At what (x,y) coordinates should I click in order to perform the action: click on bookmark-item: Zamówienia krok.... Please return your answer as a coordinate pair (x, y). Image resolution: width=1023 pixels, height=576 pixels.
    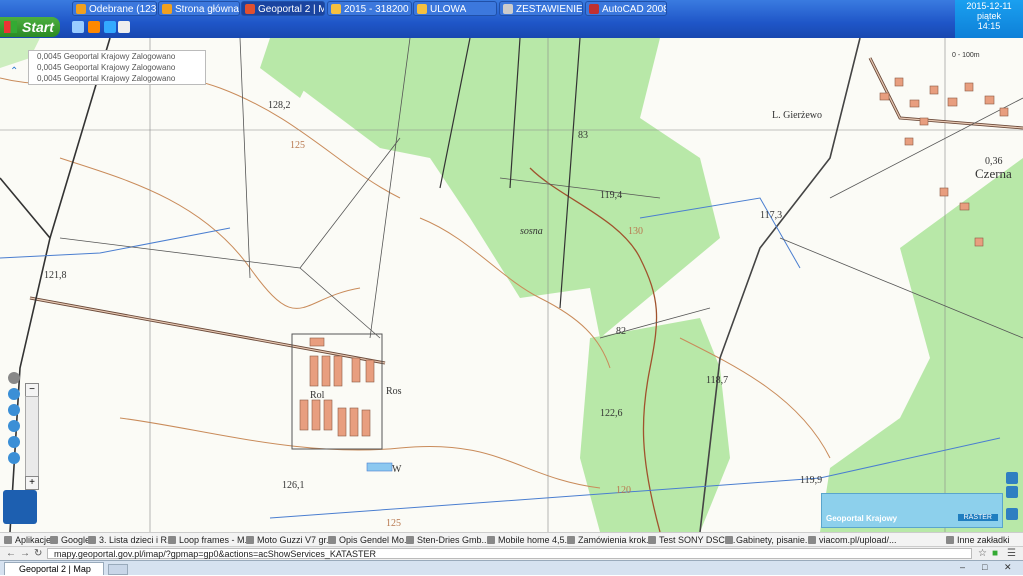
    Looking at the image, I should click on (610, 540).